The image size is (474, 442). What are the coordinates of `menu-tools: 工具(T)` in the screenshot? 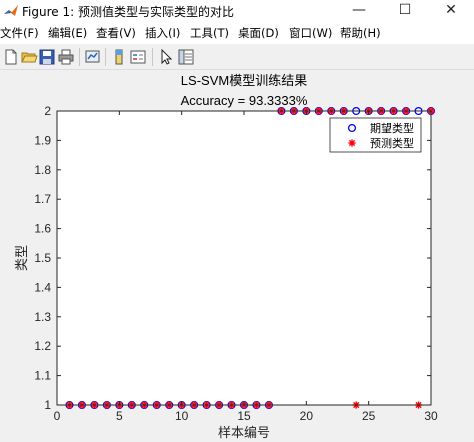 It's located at (209, 33).